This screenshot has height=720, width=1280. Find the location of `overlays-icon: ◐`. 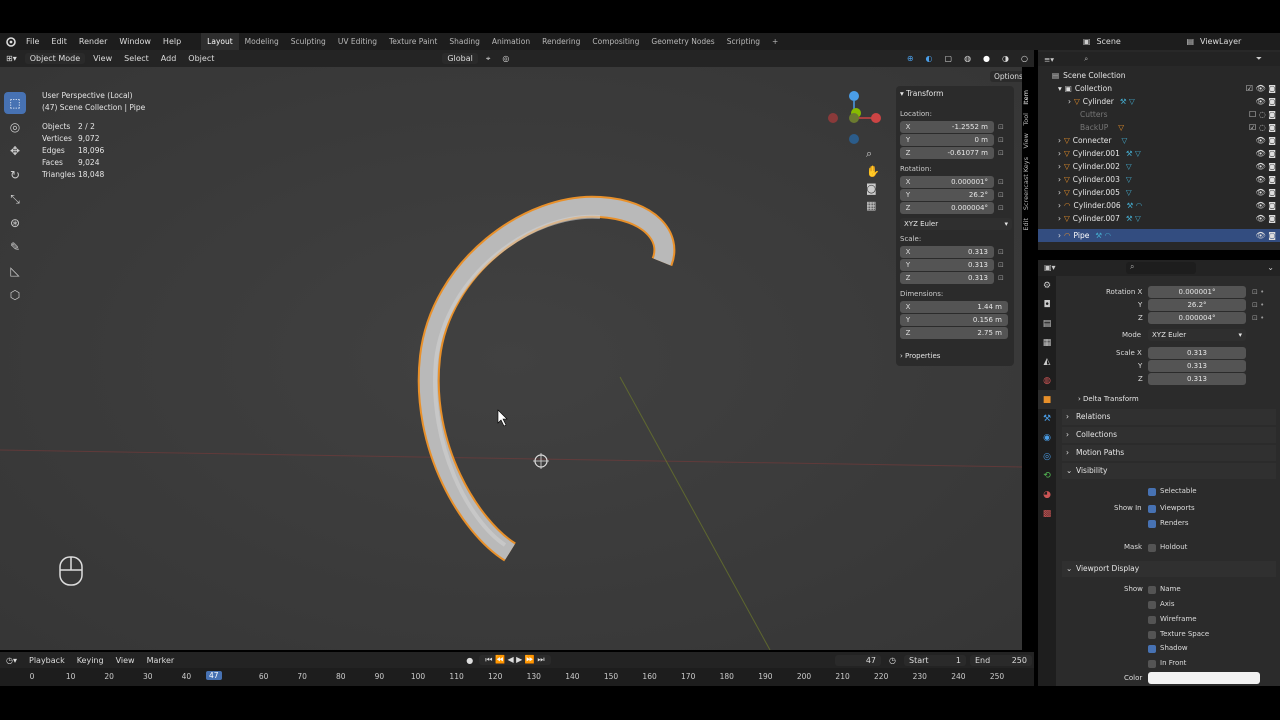

overlays-icon: ◐ is located at coordinates (929, 58).